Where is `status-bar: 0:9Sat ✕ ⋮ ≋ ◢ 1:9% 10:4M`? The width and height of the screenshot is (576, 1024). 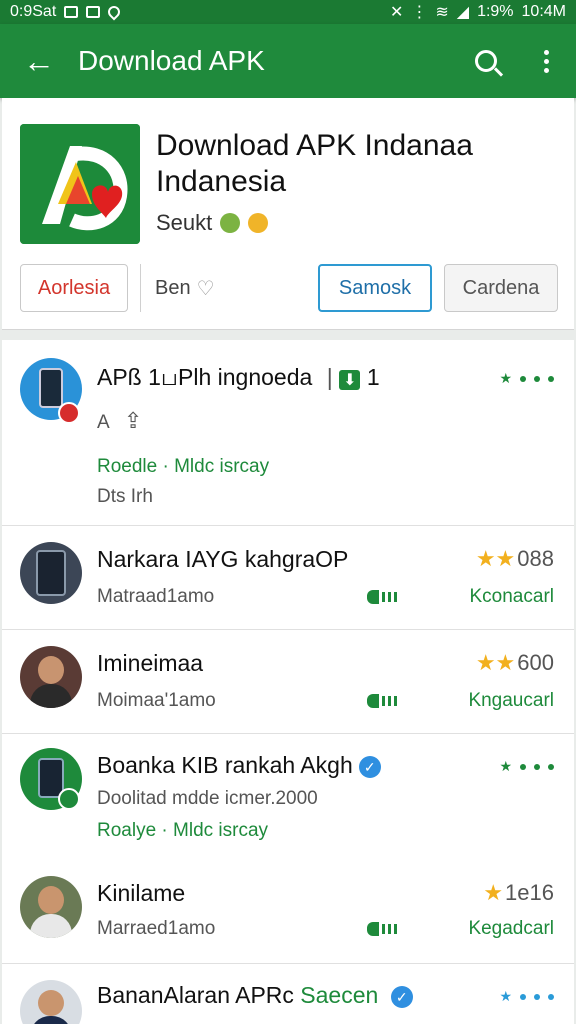
status-bar: 0:9Sat ✕ ⋮ ≋ ◢ 1:9% 10:4M is located at coordinates (288, 12).